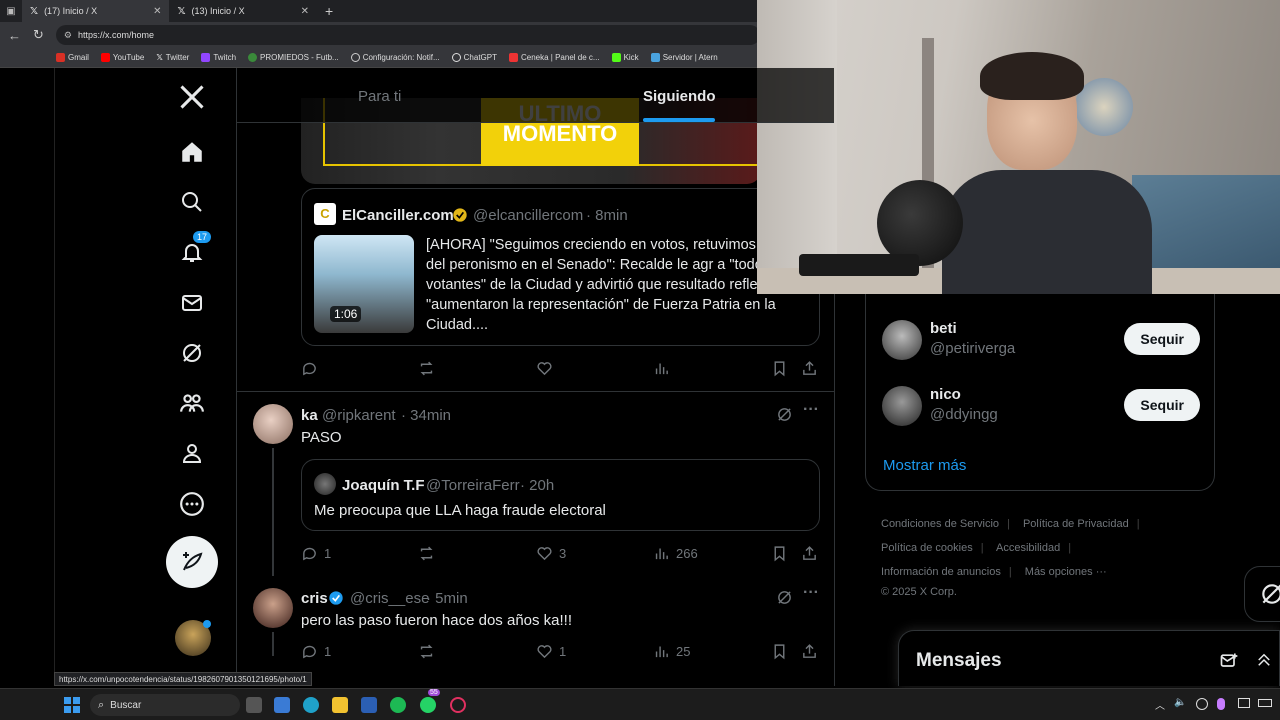 This screenshot has height=720, width=1280. What do you see at coordinates (14, 35) in the screenshot?
I see `back-icon: ←` at bounding box center [14, 35].